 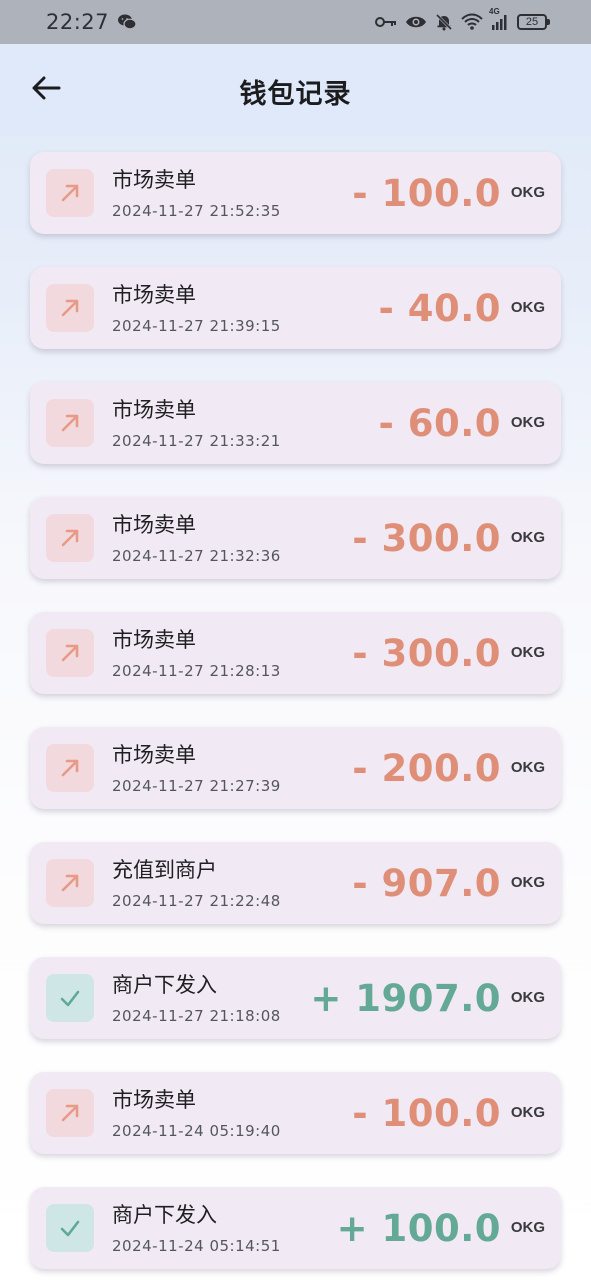 What do you see at coordinates (426, 768) in the screenshot?
I see `record-amount: - 200.0` at bounding box center [426, 768].